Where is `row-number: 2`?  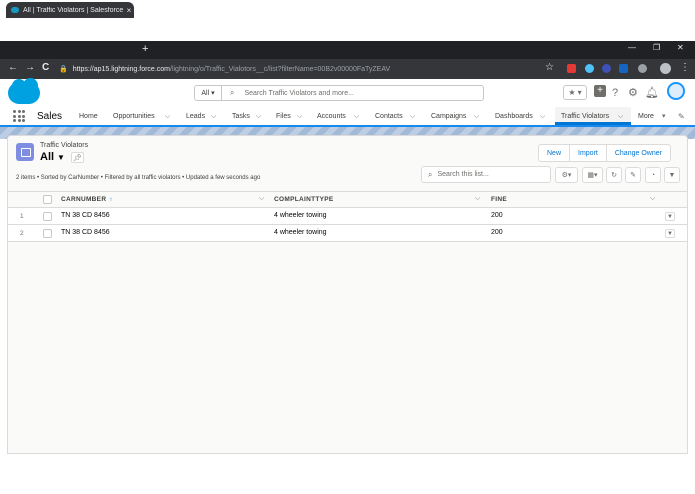 row-number: 2 is located at coordinates (22, 233).